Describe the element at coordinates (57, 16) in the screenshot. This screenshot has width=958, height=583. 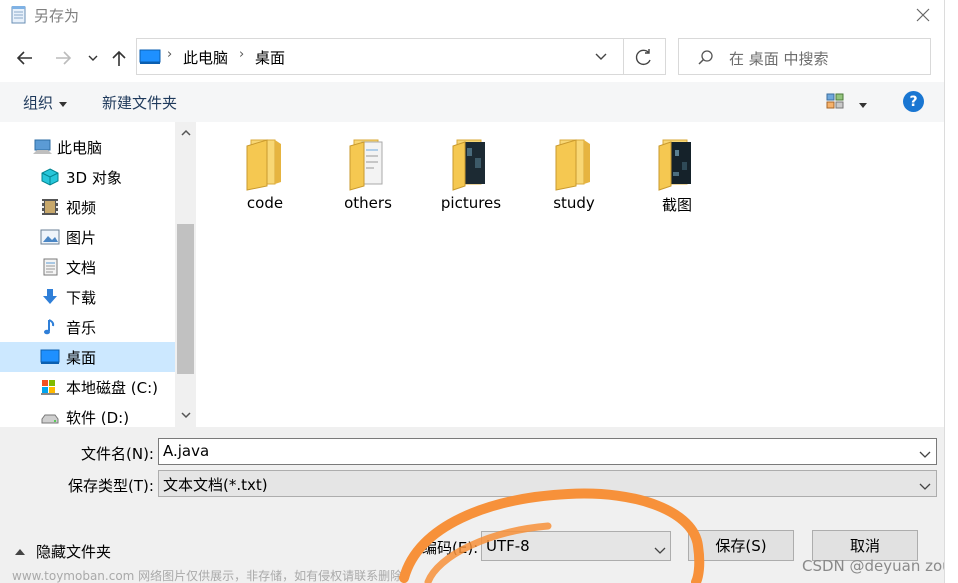
I see `window-title: 另存为` at that location.